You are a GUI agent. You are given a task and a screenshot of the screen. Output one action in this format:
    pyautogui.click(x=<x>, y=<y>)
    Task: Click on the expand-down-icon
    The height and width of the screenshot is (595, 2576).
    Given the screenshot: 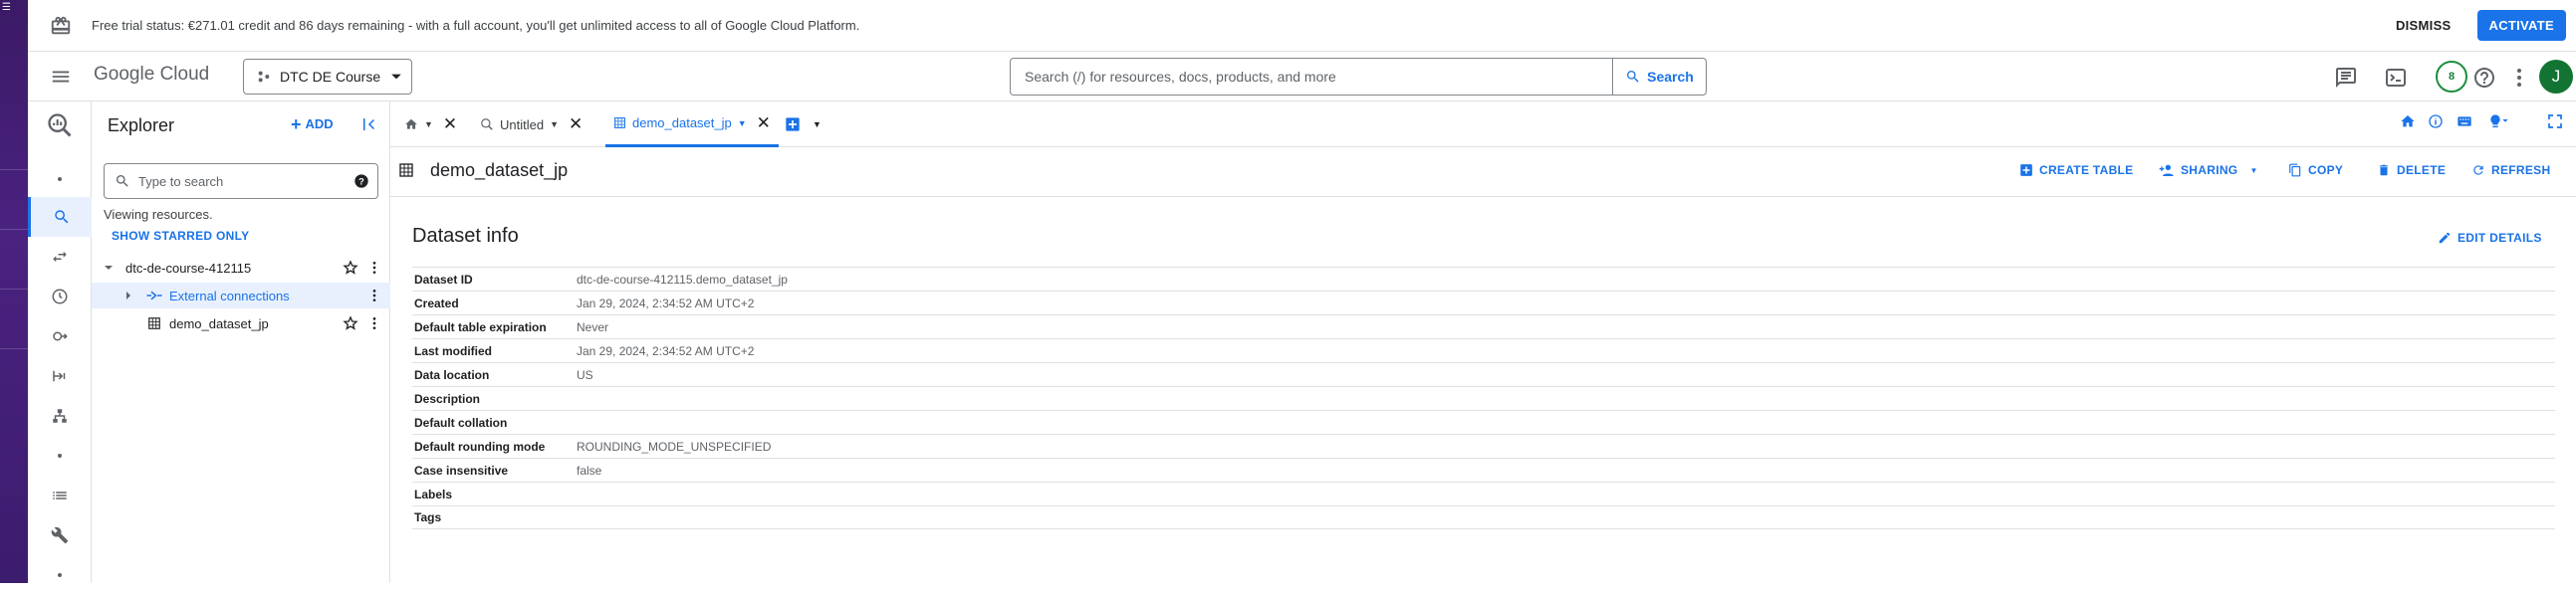 What is the action you would take?
    pyautogui.click(x=110, y=268)
    